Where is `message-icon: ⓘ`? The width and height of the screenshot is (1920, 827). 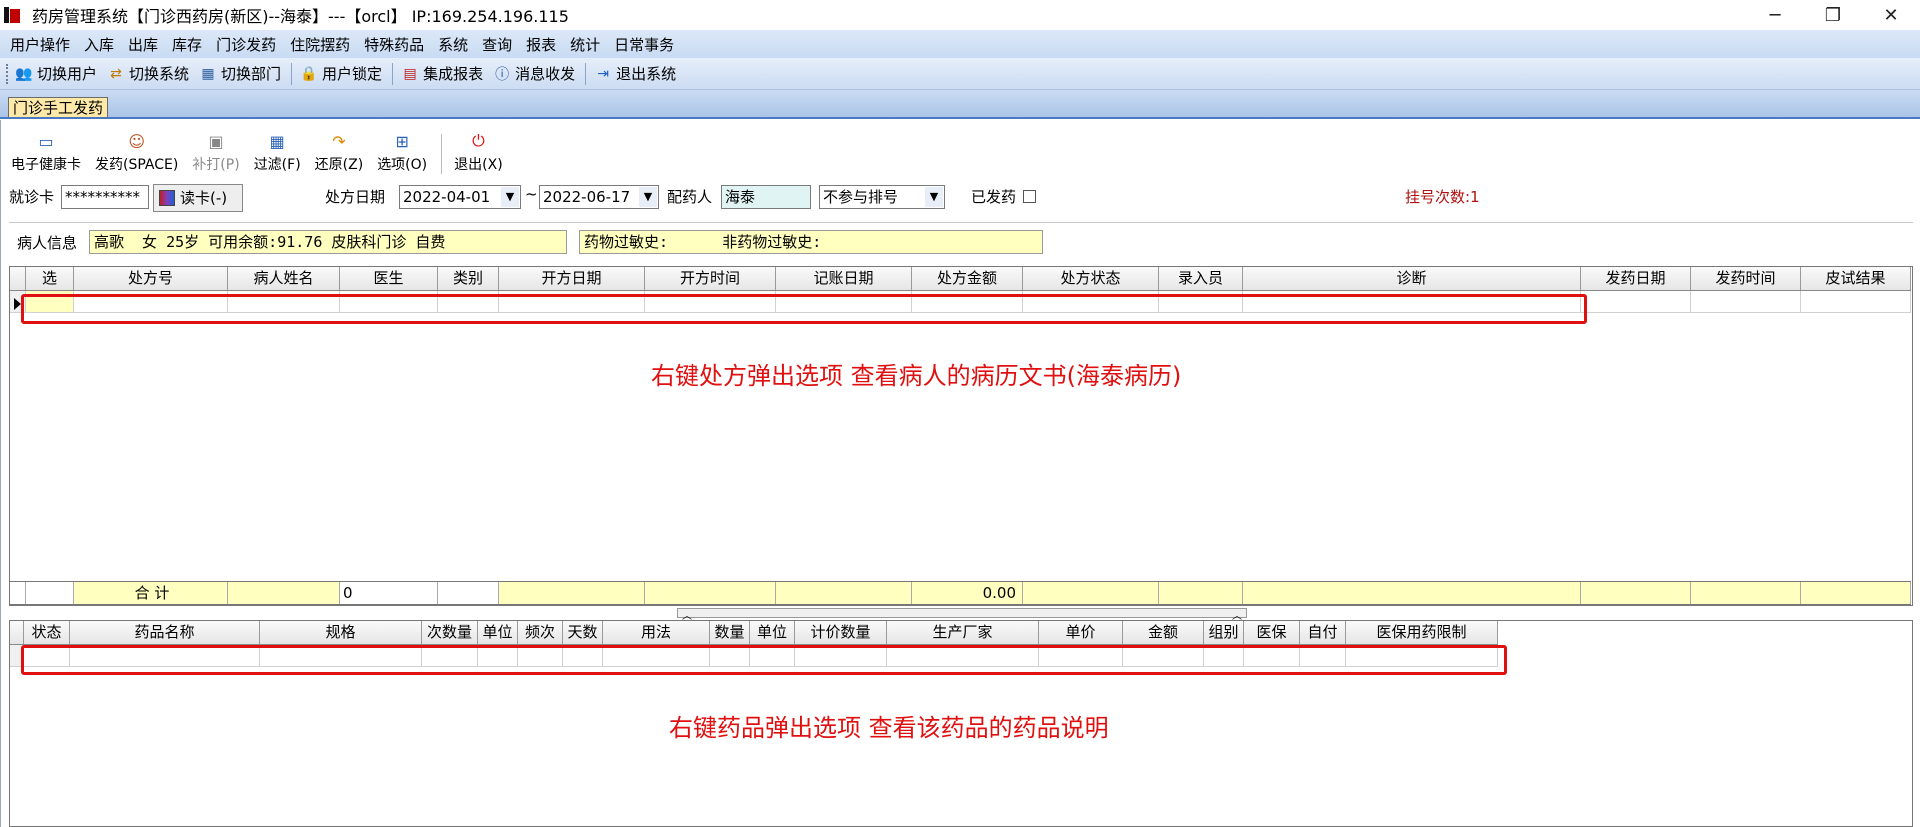 message-icon: ⓘ is located at coordinates (502, 74).